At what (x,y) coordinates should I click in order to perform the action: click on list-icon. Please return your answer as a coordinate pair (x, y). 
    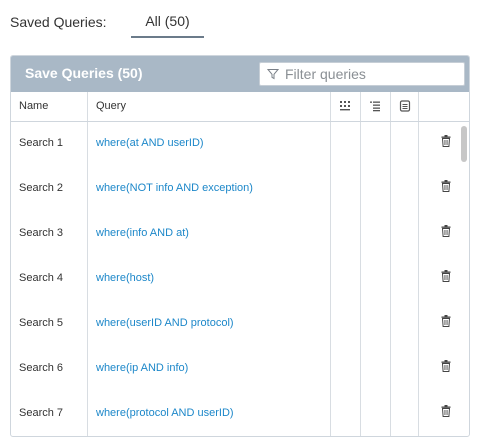
    Looking at the image, I should click on (375, 106).